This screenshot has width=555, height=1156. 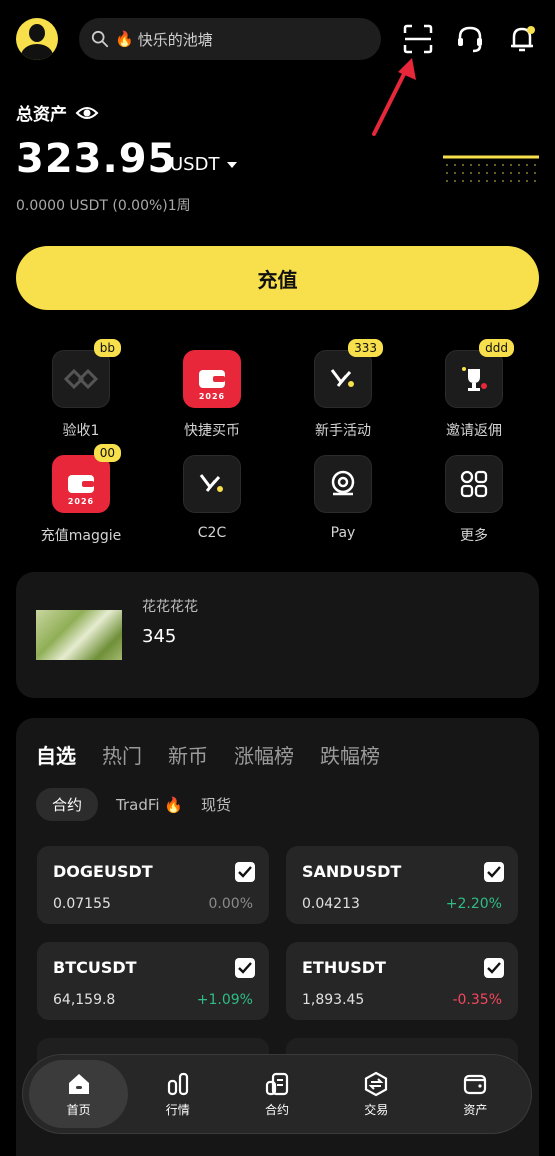 I want to click on promo-value: 345, so click(x=159, y=636).